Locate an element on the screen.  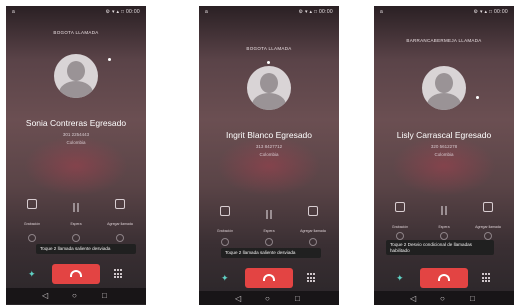
call-header: BARRANCABERMEJA LLAMADA is located at coordinates (444, 40).